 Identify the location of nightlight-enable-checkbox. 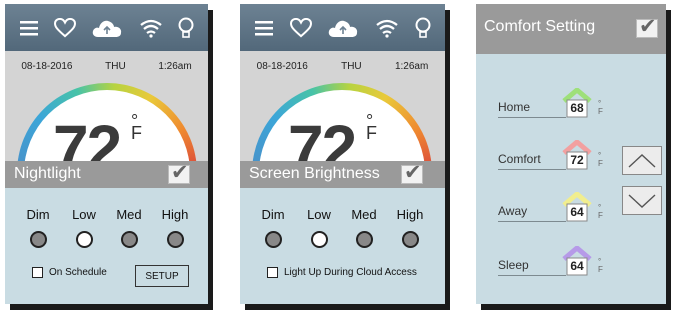
(179, 172).